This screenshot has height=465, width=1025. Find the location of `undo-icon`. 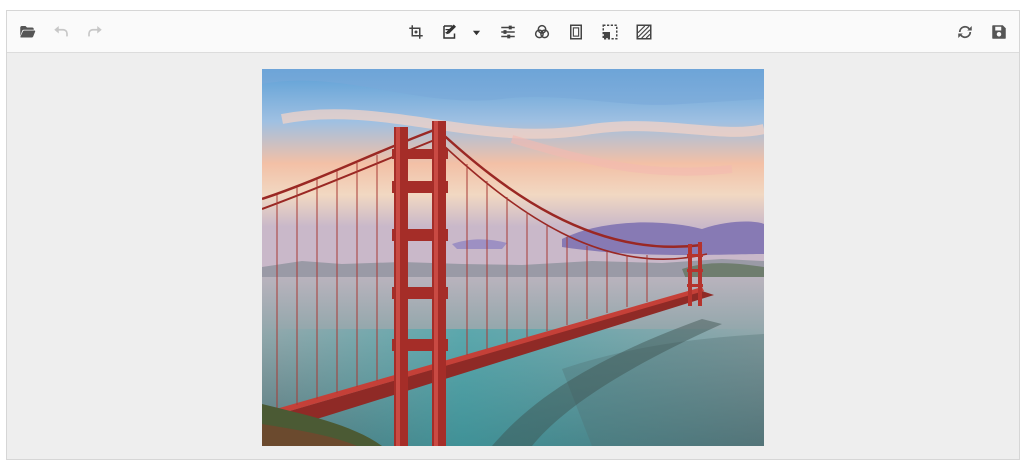

undo-icon is located at coordinates (61, 31).